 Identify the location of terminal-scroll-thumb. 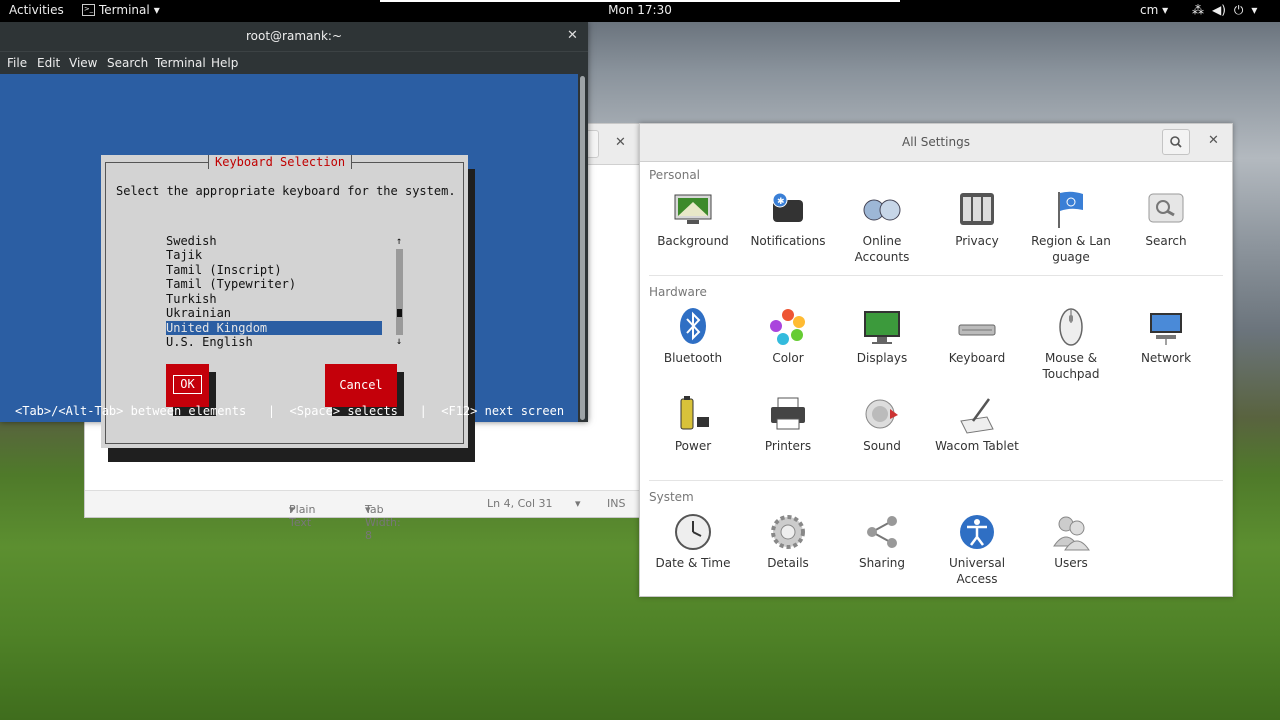
(582, 248).